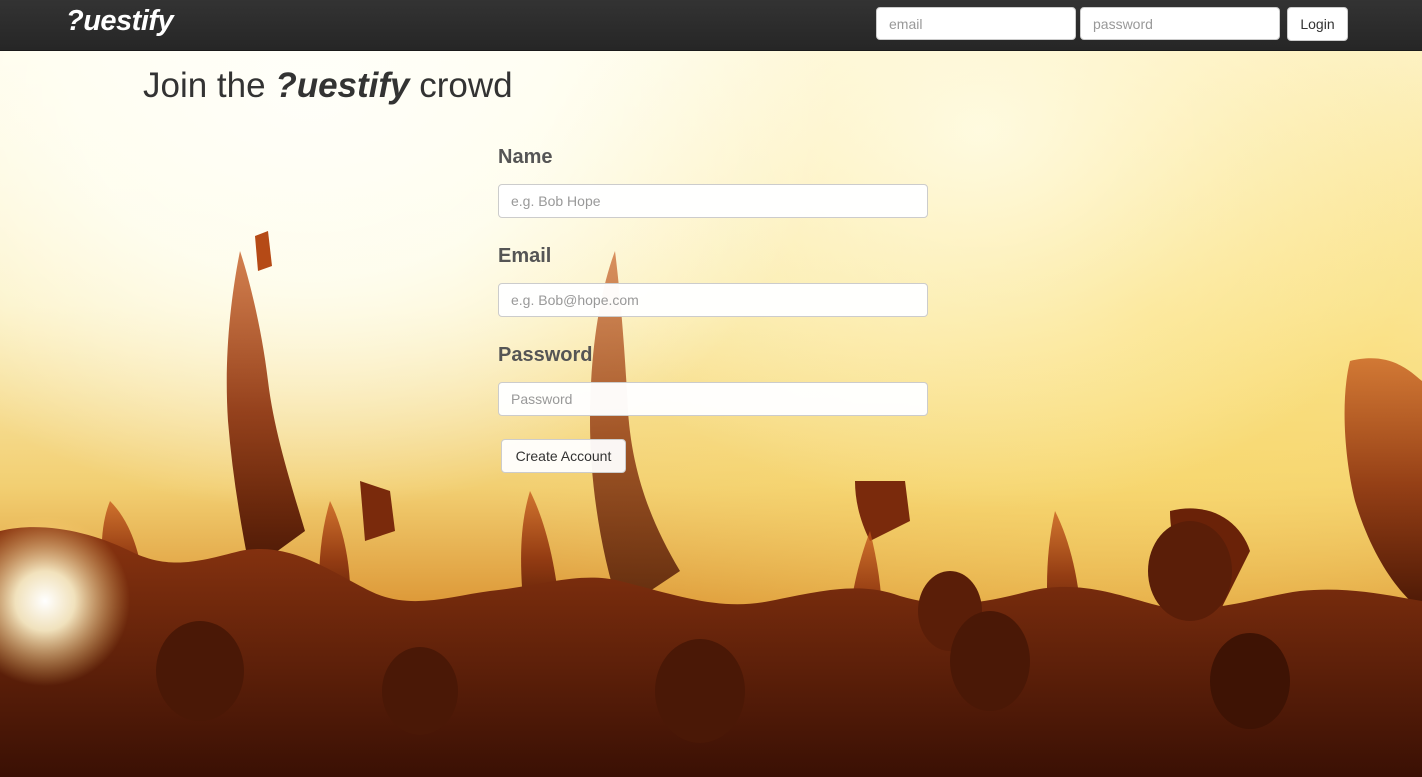 This screenshot has height=777, width=1422. Describe the element at coordinates (711, 25) in the screenshot. I see `top-navbar: ?uestify Login` at that location.